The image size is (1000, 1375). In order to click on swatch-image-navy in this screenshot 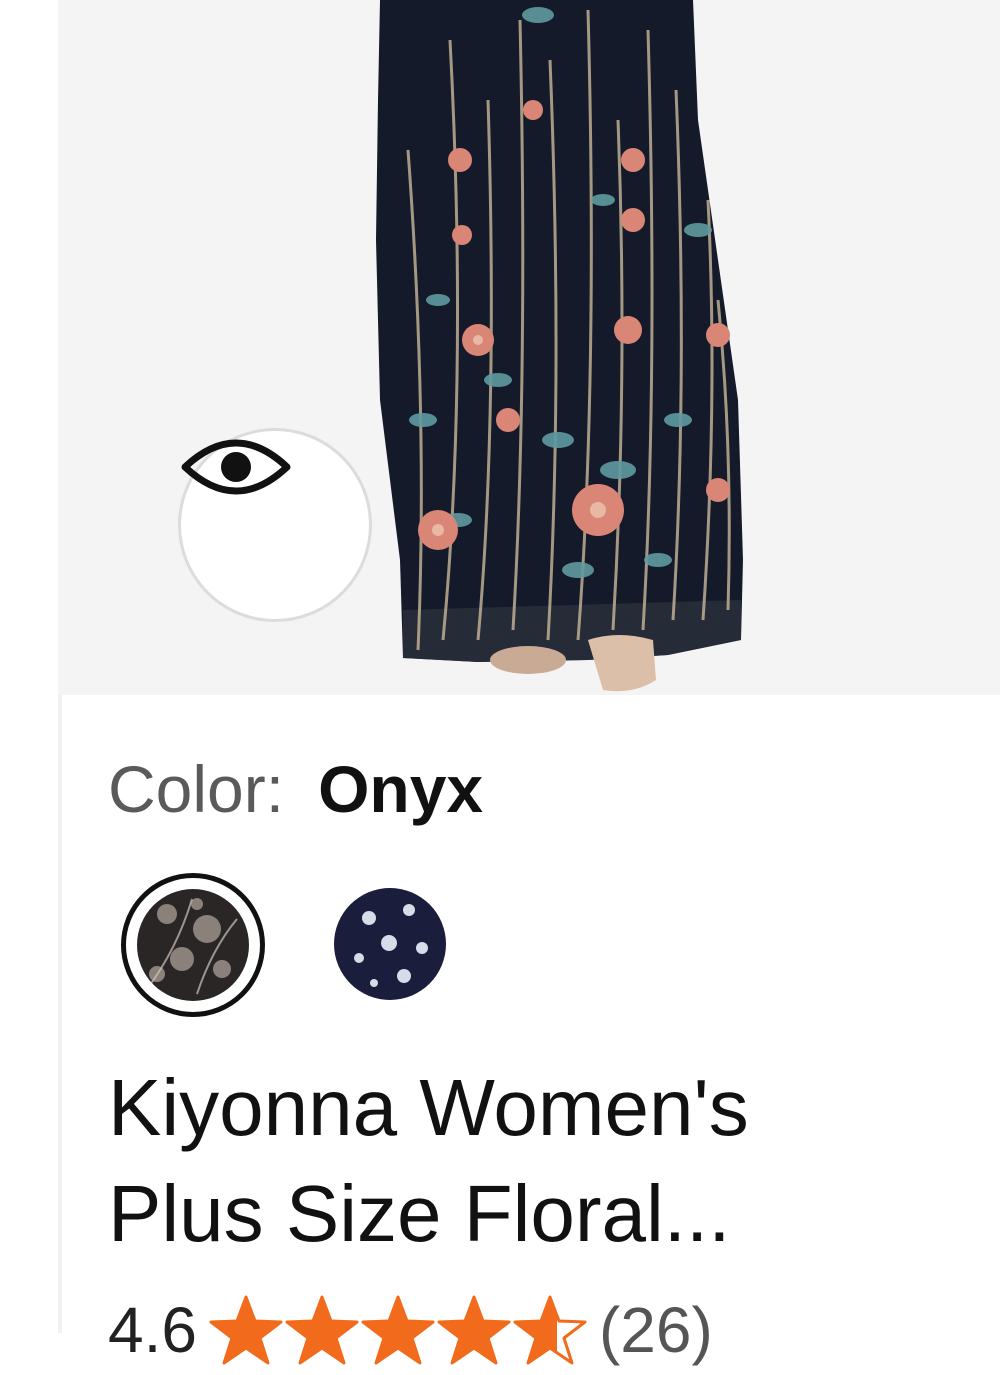, I will do `click(390, 944)`.